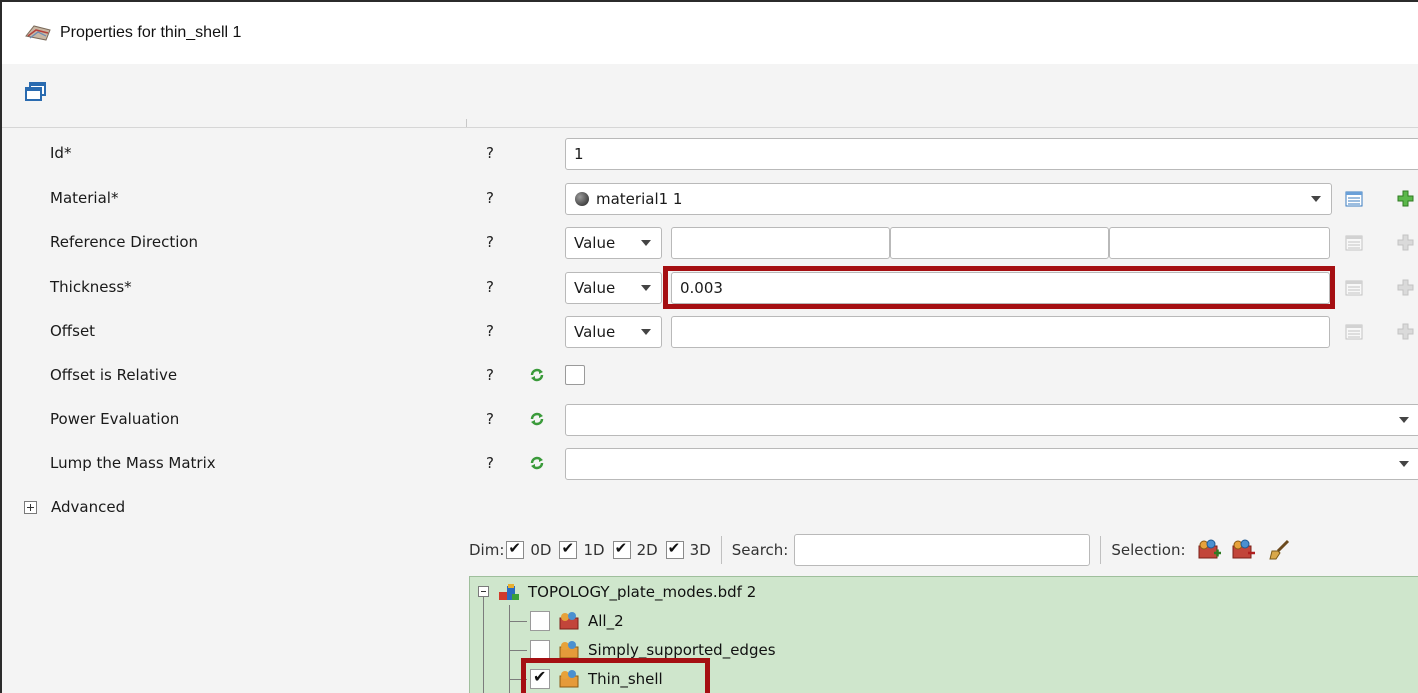 Image resolution: width=1418 pixels, height=693 pixels. I want to click on dim-2d-label: 2D, so click(647, 550).